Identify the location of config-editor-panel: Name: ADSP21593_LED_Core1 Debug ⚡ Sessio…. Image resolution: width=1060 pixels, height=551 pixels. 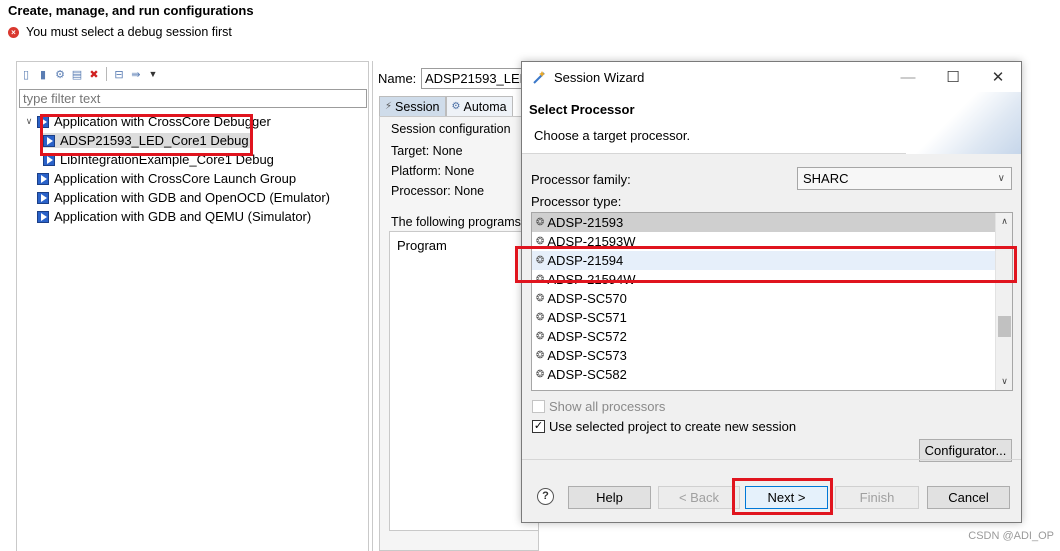
(455, 306).